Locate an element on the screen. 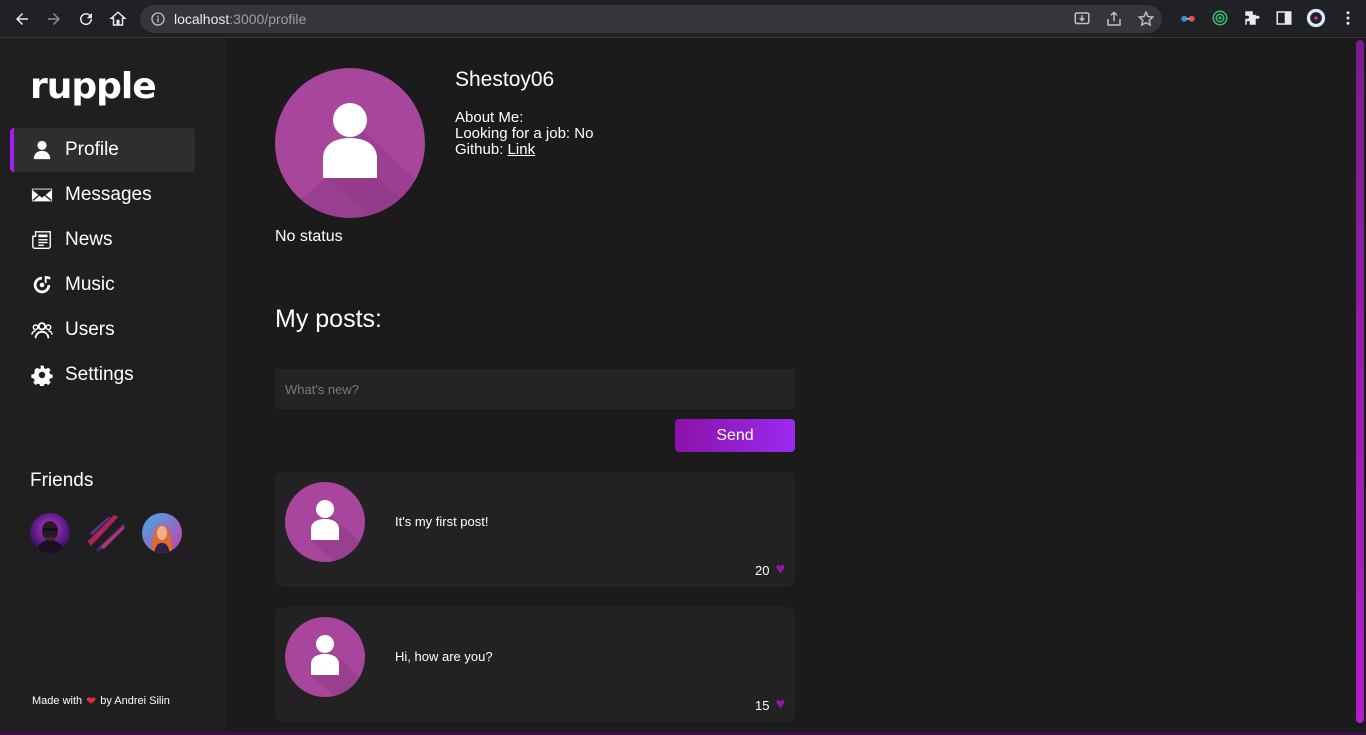 This screenshot has width=1366, height=735. about-me-label: About Me: is located at coordinates (489, 117).